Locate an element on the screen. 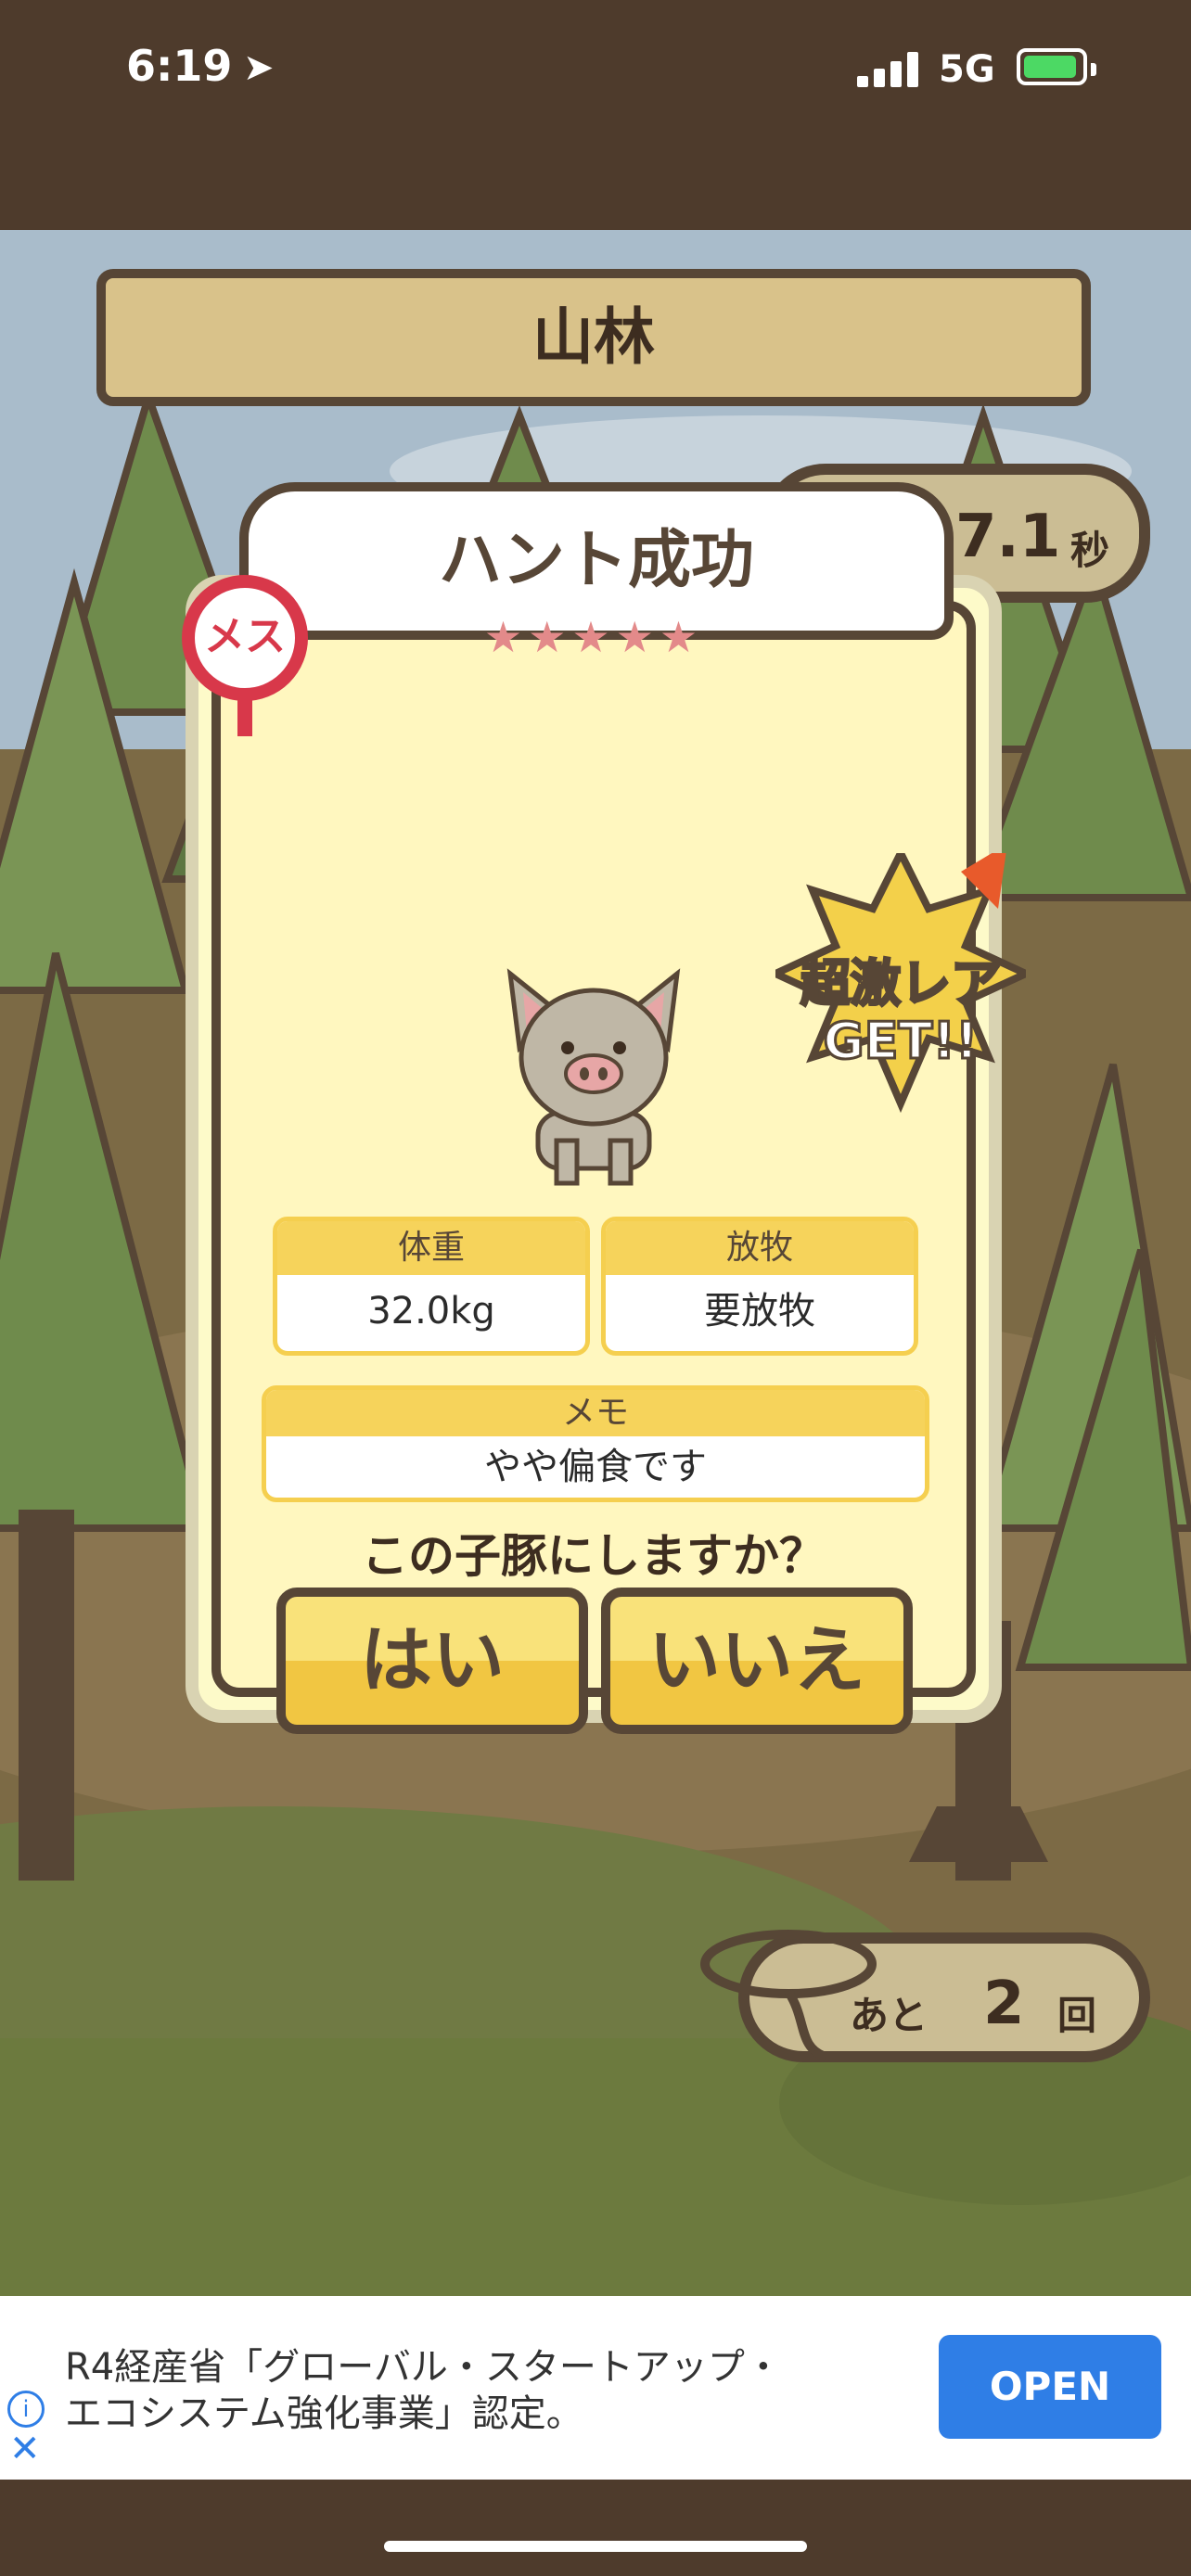 Image resolution: width=1191 pixels, height=2576 pixels. status-bar: 6:19 ➤ 5G is located at coordinates (595, 115).